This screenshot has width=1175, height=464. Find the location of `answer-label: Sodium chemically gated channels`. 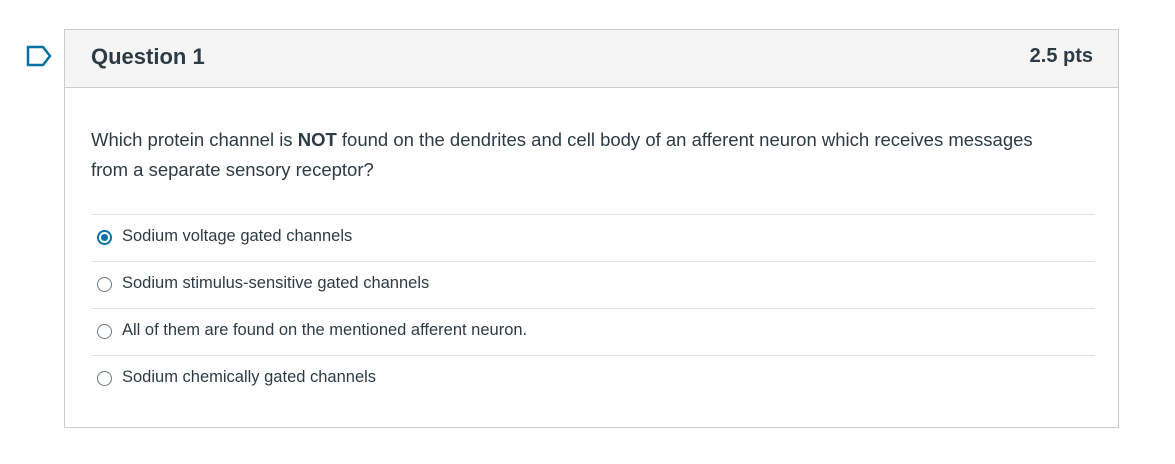

answer-label: Sodium chemically gated channels is located at coordinates (249, 377).